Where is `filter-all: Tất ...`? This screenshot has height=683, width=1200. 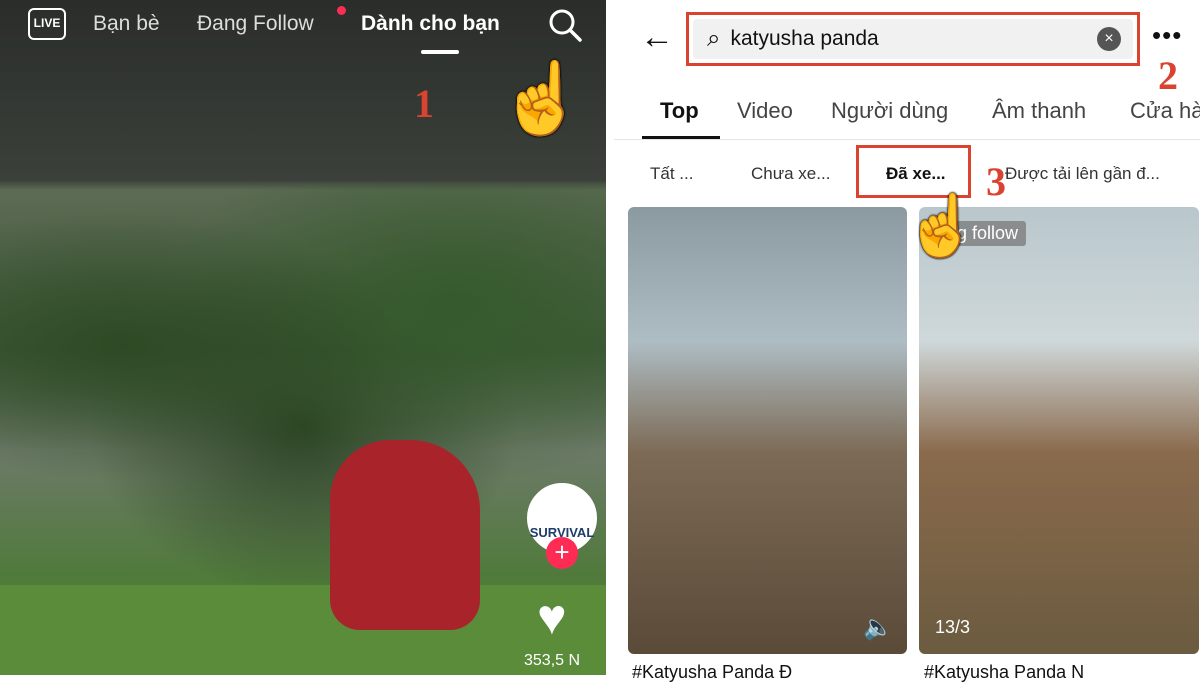 filter-all: Tất ... is located at coordinates (671, 174).